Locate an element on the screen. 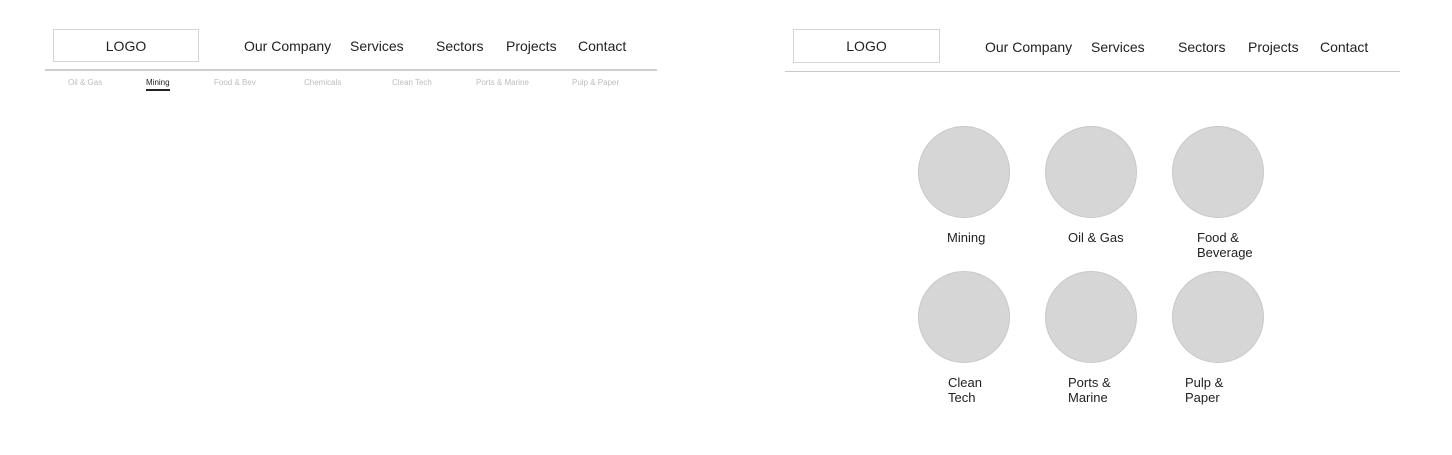 This screenshot has height=455, width=1452. subnav-mining: Mining is located at coordinates (158, 84).